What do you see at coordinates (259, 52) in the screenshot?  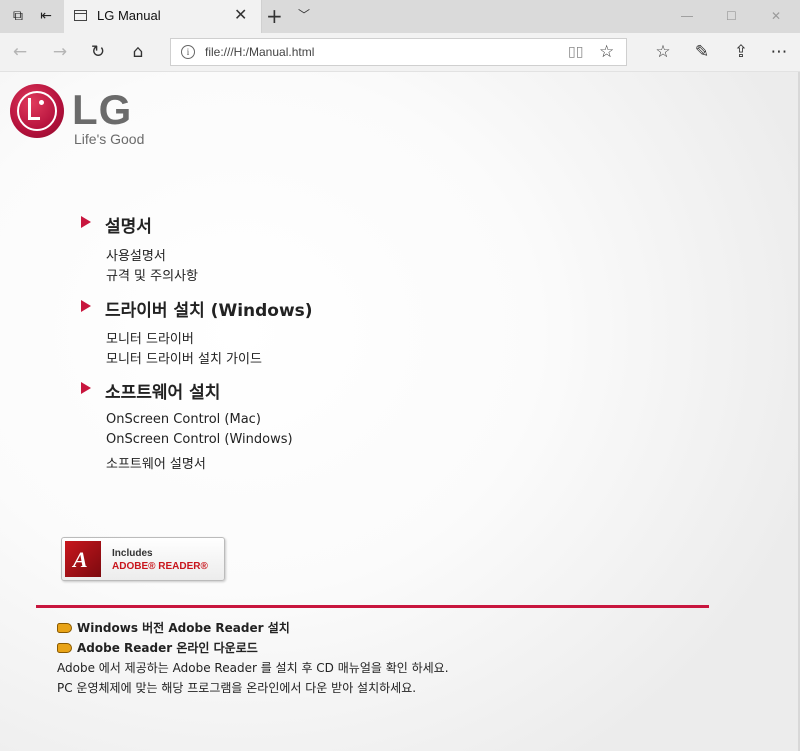 I see `url-text: file:///H:/Manual.html` at bounding box center [259, 52].